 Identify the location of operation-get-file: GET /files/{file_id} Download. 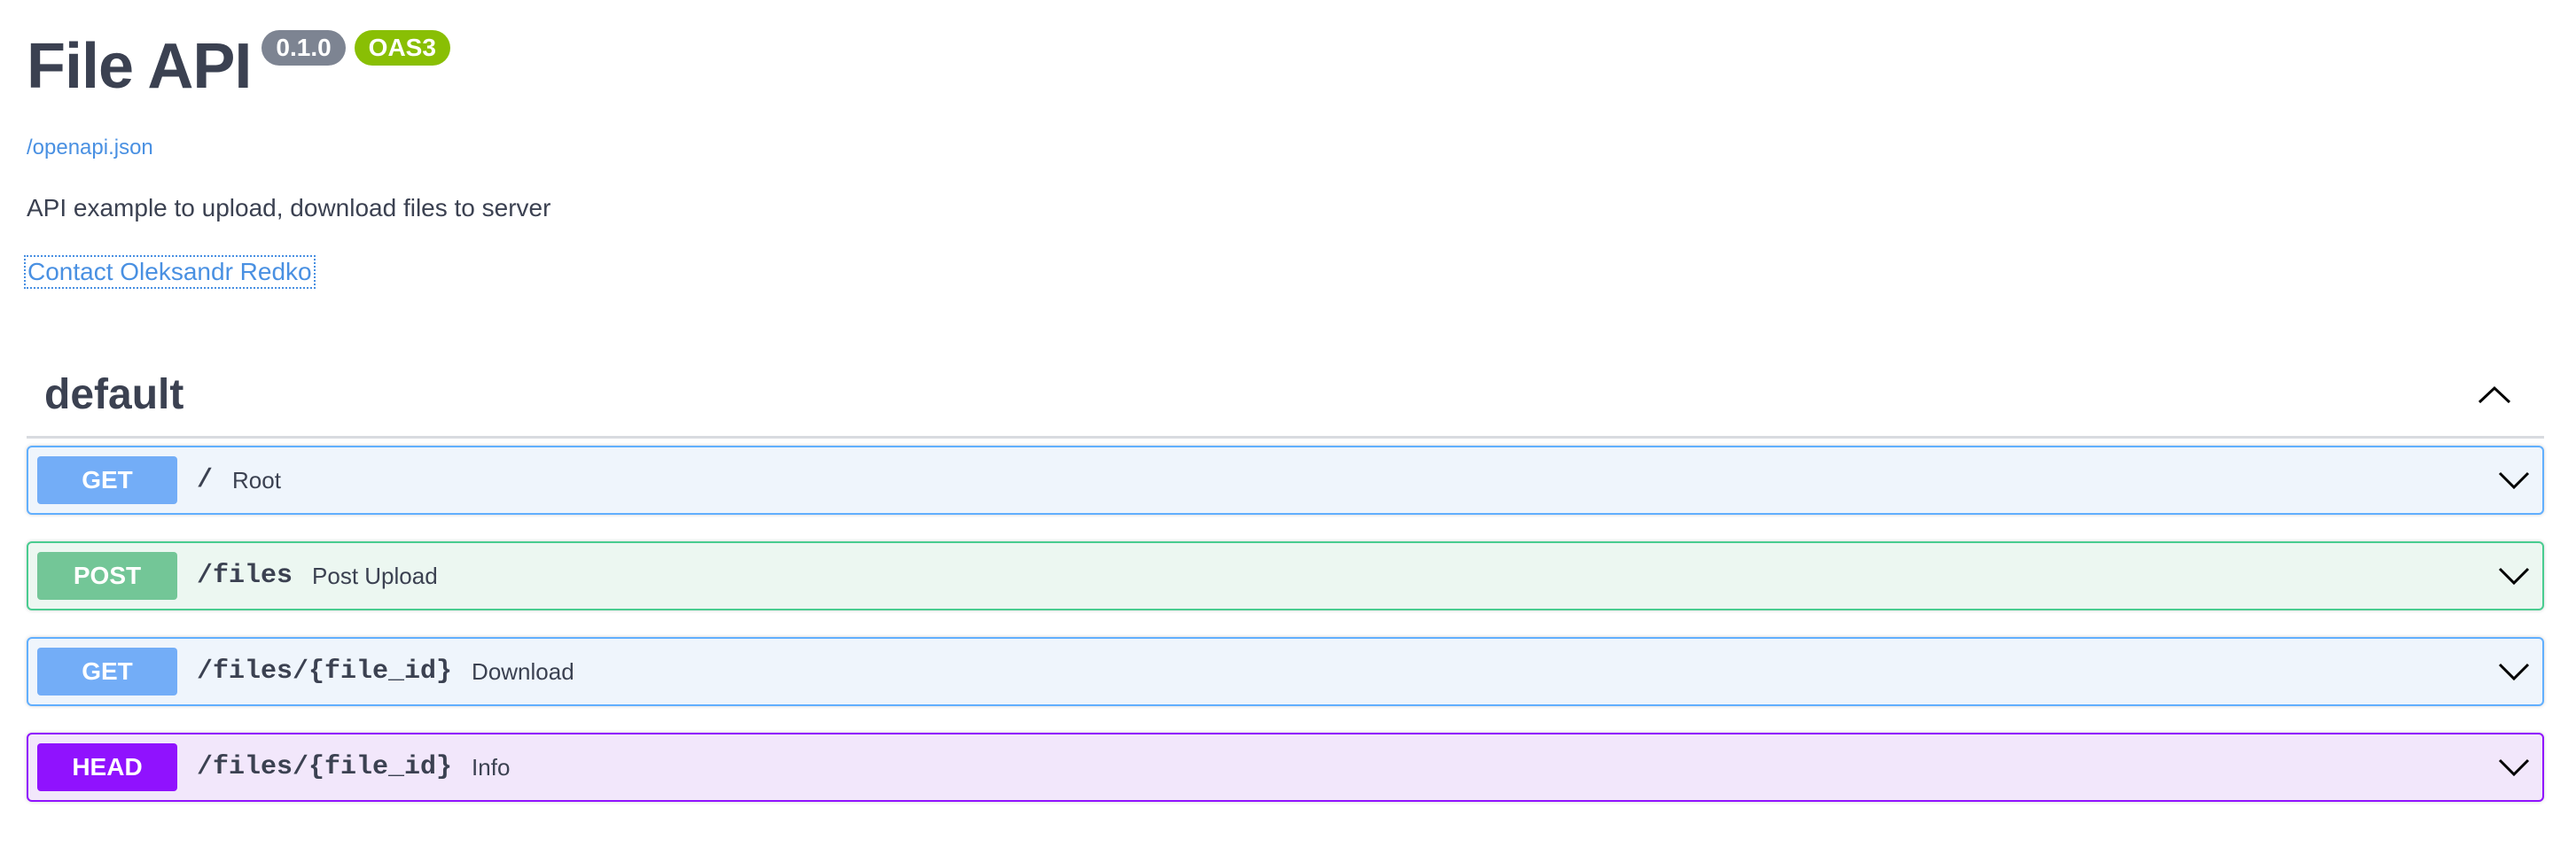
(1285, 671).